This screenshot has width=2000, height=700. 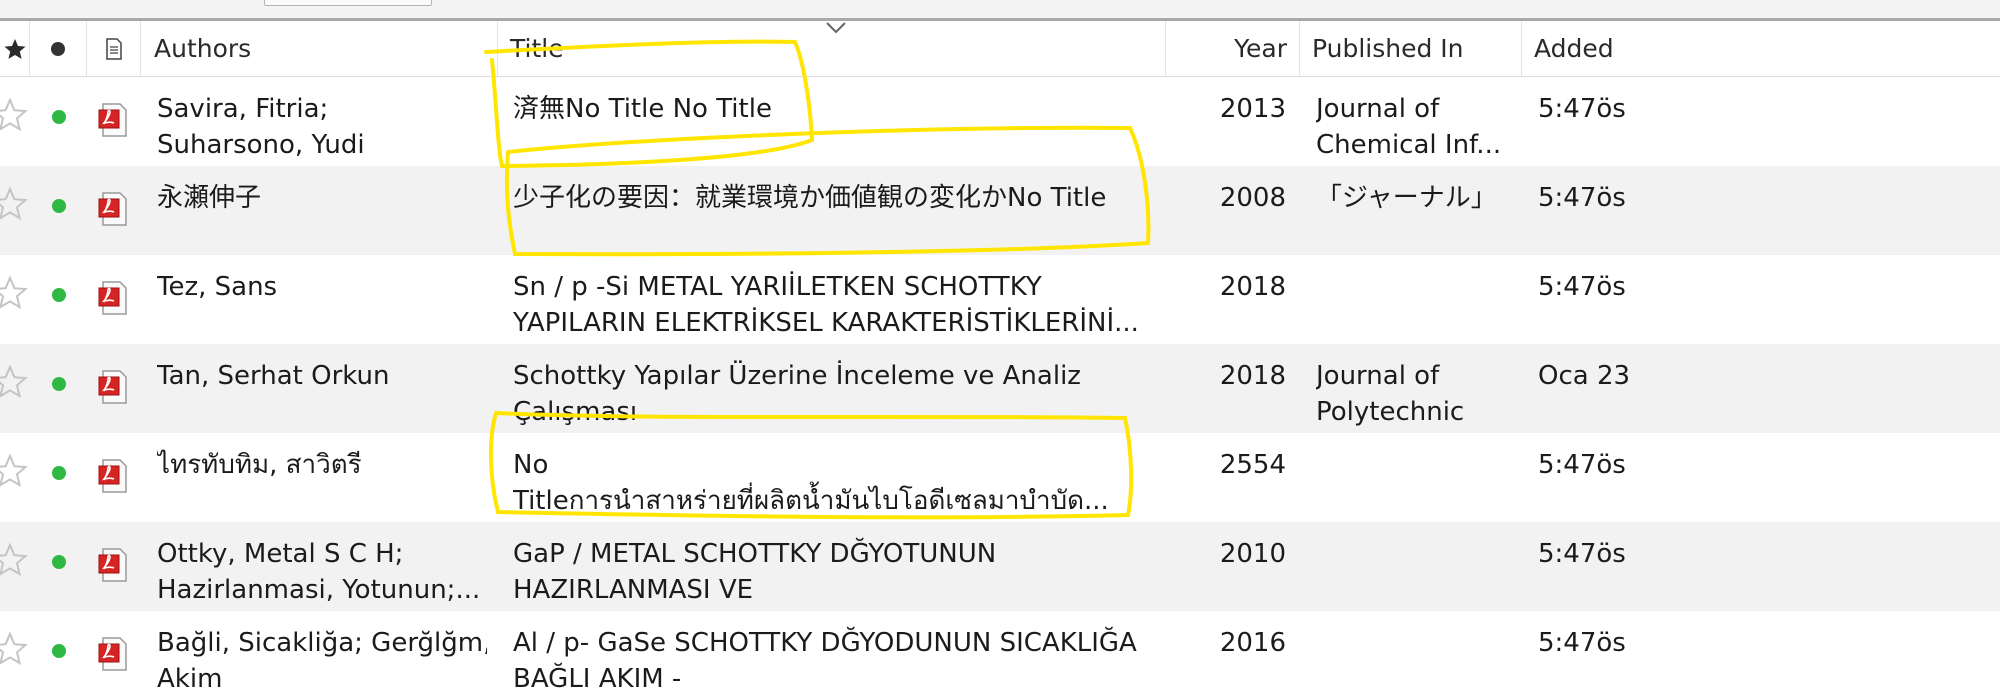 I want to click on year-cell: 2016, so click(x=1252, y=643).